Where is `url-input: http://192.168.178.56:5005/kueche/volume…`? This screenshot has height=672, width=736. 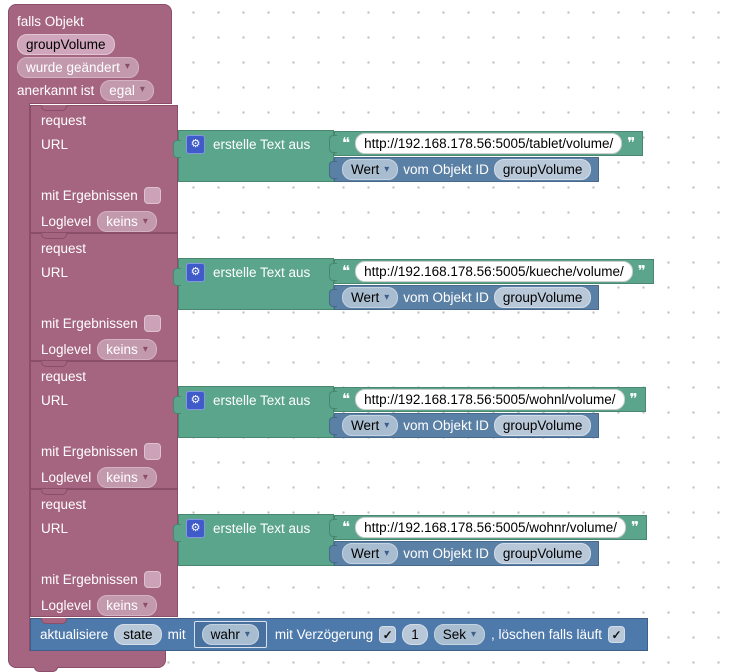
url-input: http://192.168.178.56:5005/kueche/volume… is located at coordinates (494, 271).